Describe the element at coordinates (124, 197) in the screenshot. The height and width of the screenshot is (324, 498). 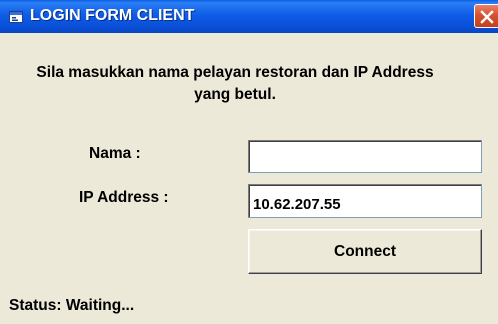
I see `ip-address-label: IP Address :` at that location.